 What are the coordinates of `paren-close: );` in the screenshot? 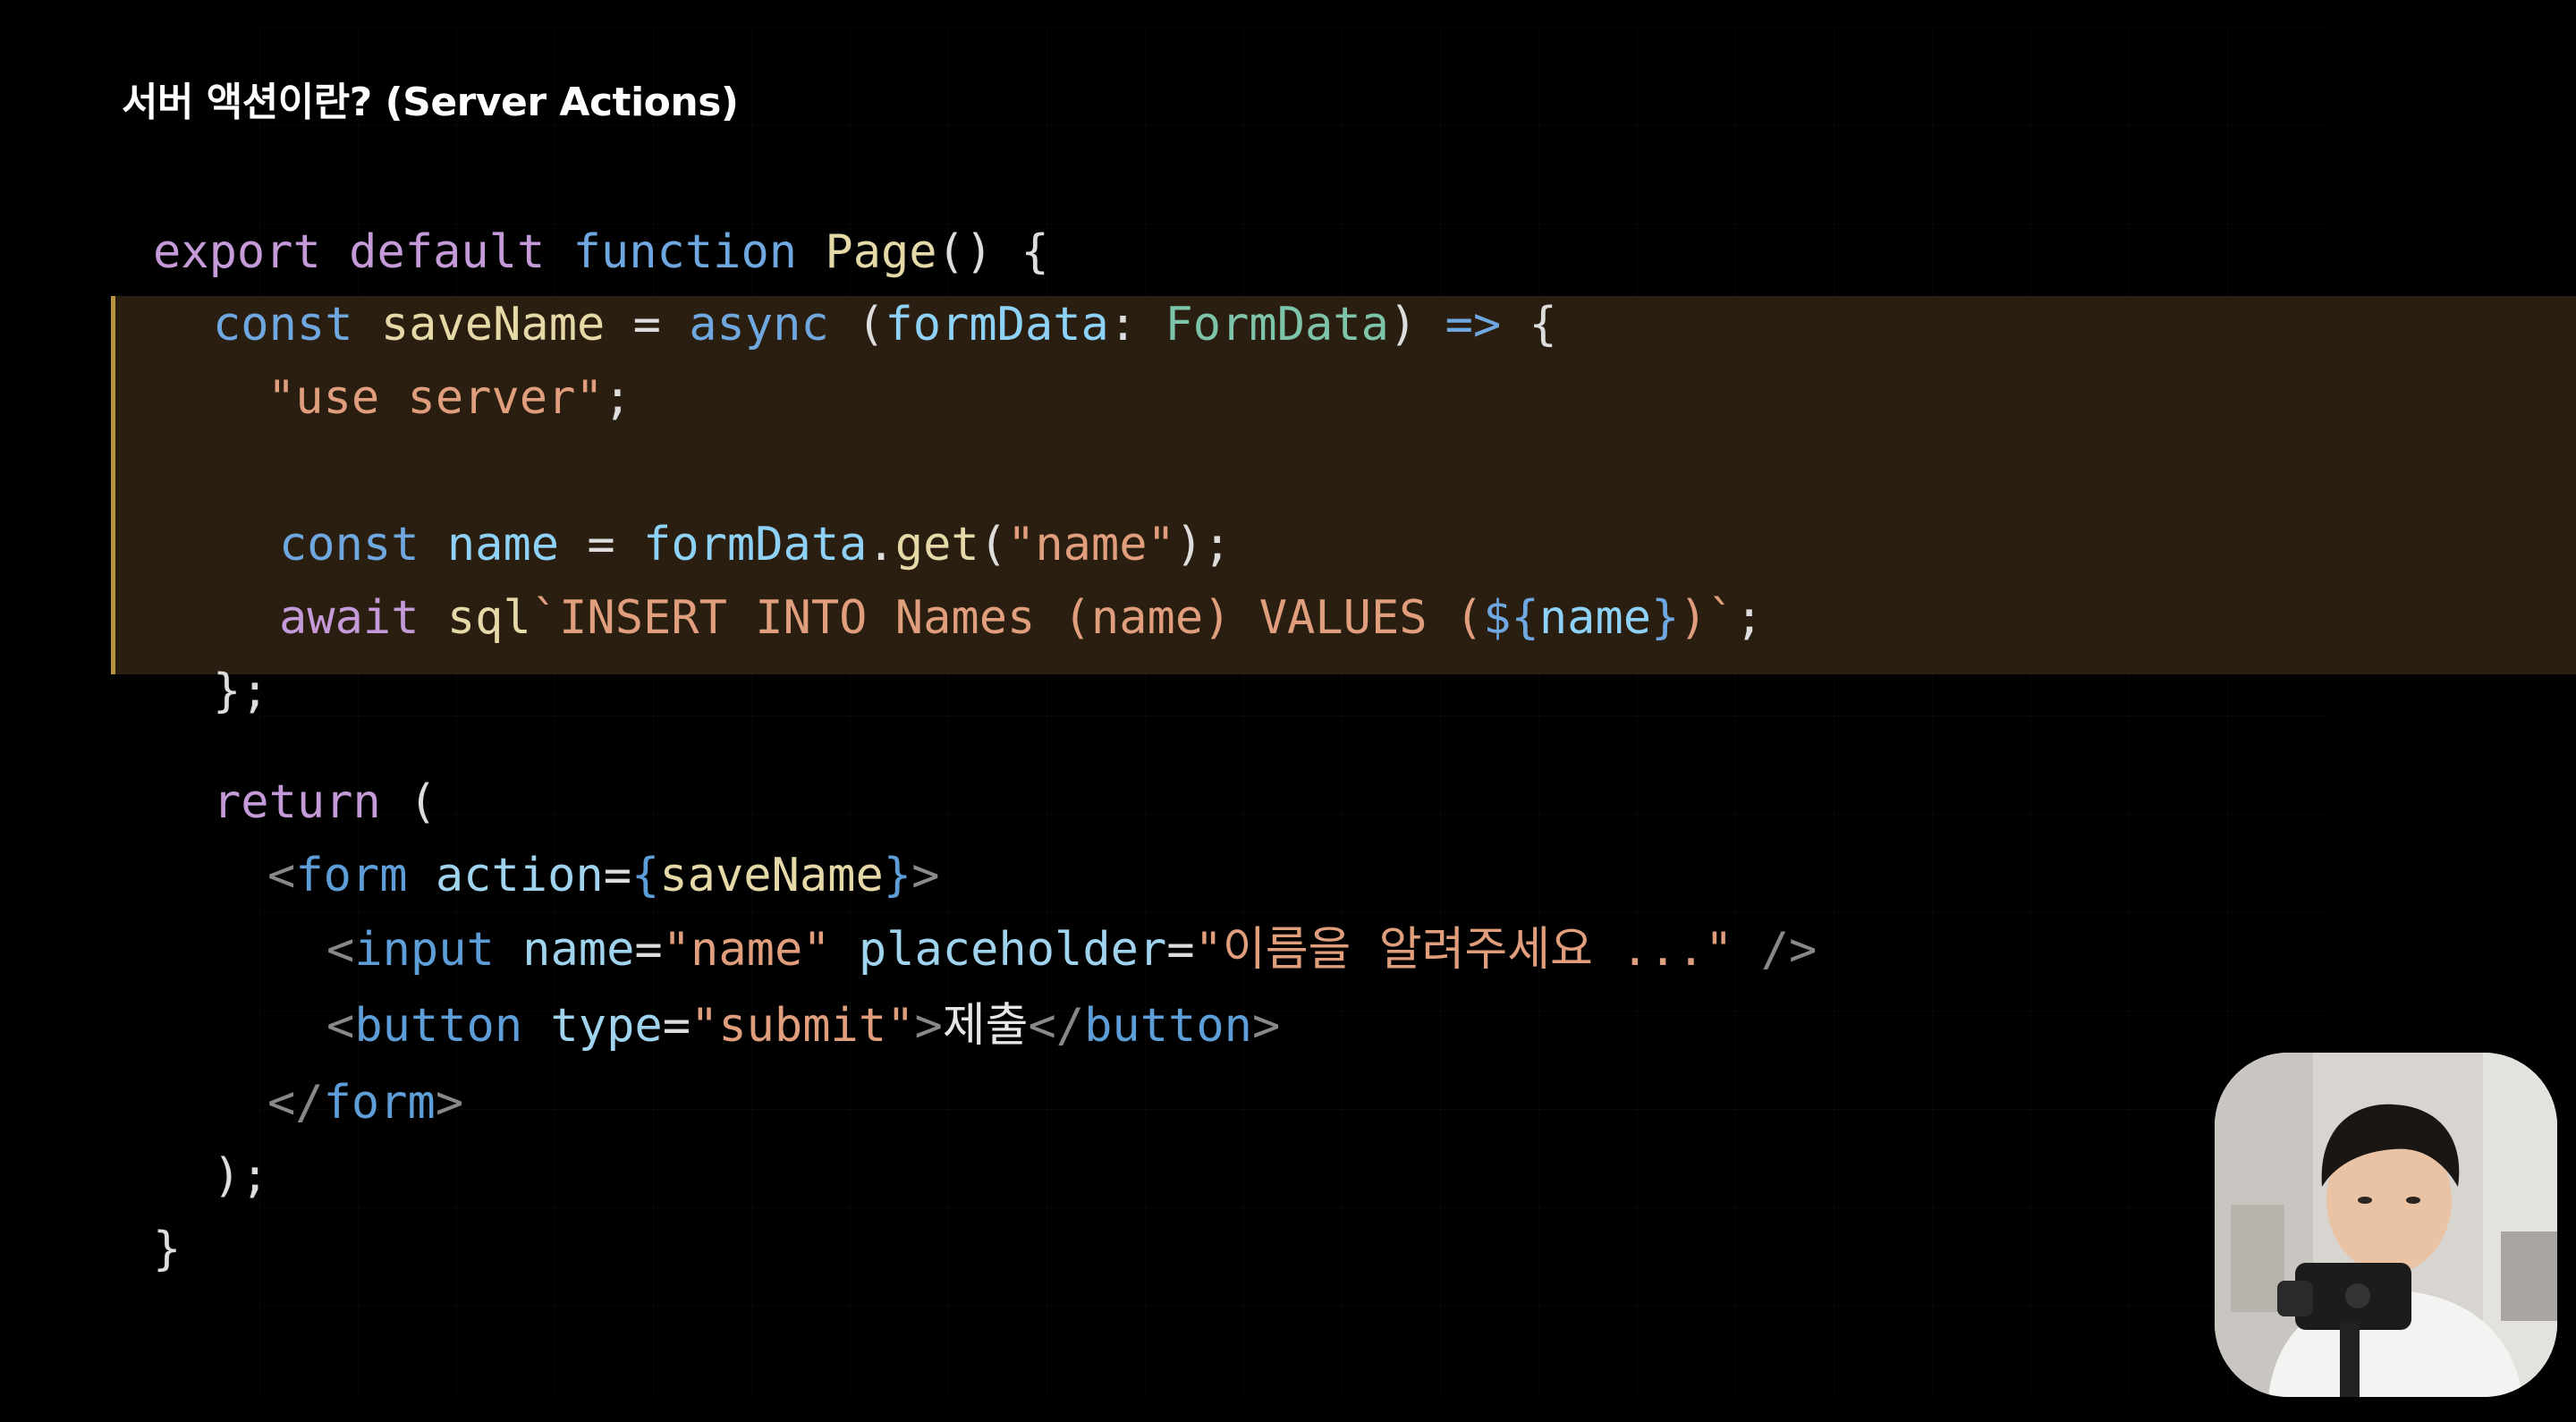 It's located at (1203, 544).